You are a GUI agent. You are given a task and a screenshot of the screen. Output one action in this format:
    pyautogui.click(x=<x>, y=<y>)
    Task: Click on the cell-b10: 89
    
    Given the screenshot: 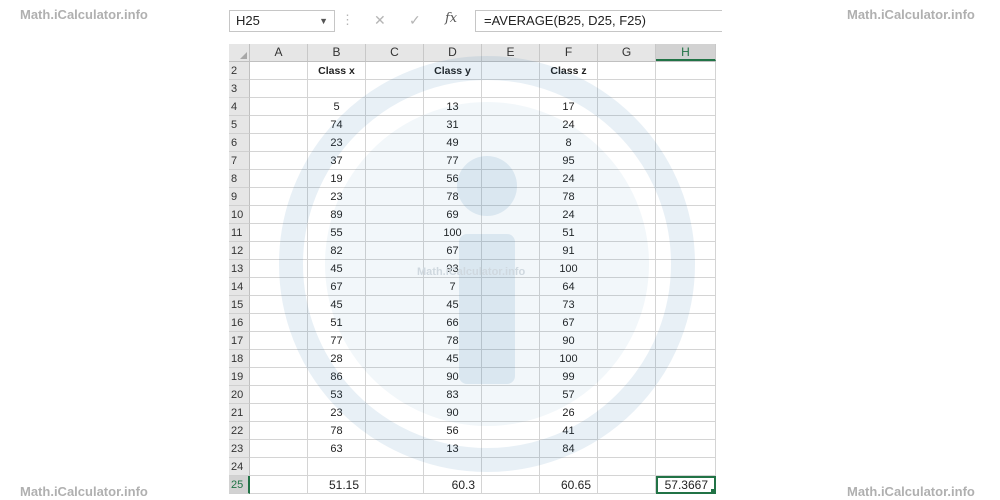 What is the action you would take?
    pyautogui.click(x=337, y=215)
    